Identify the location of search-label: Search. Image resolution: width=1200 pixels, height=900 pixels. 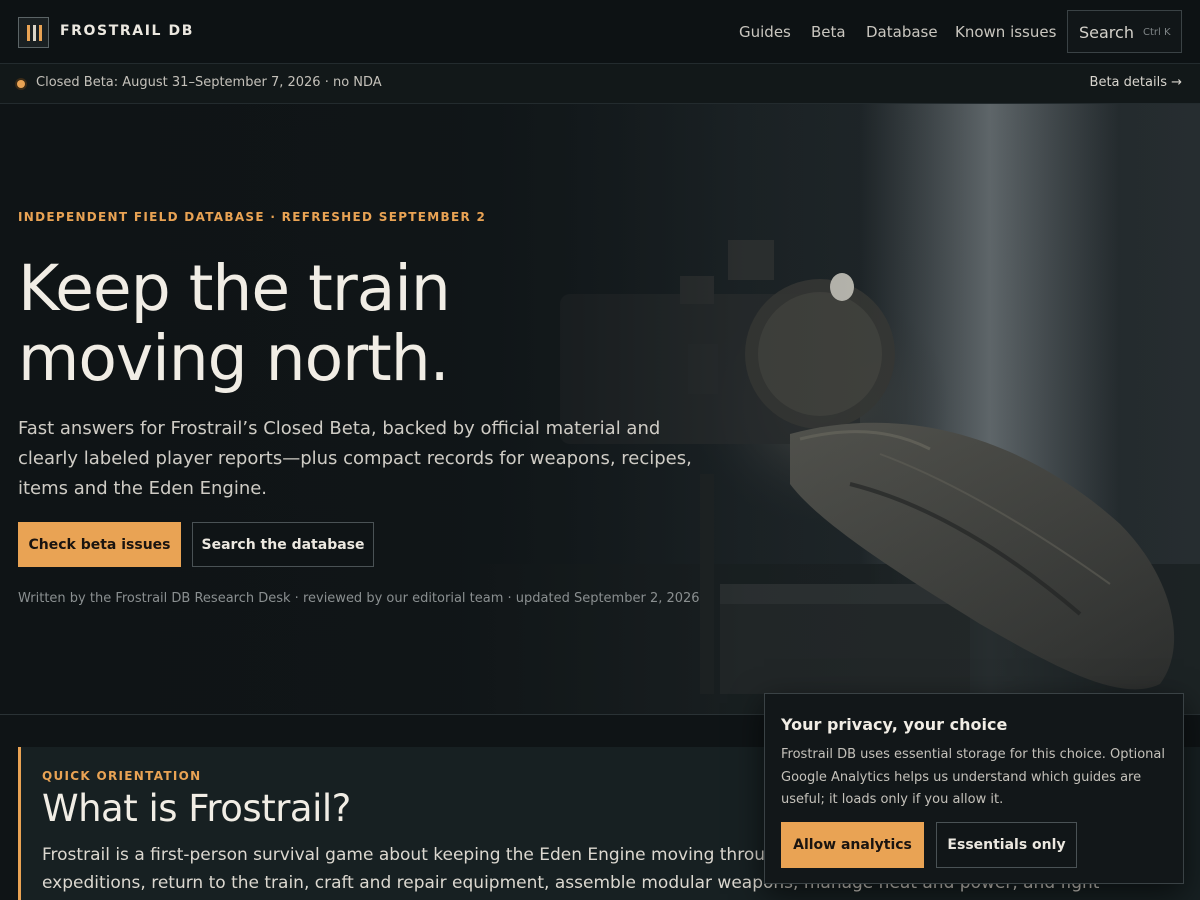
(1106, 32).